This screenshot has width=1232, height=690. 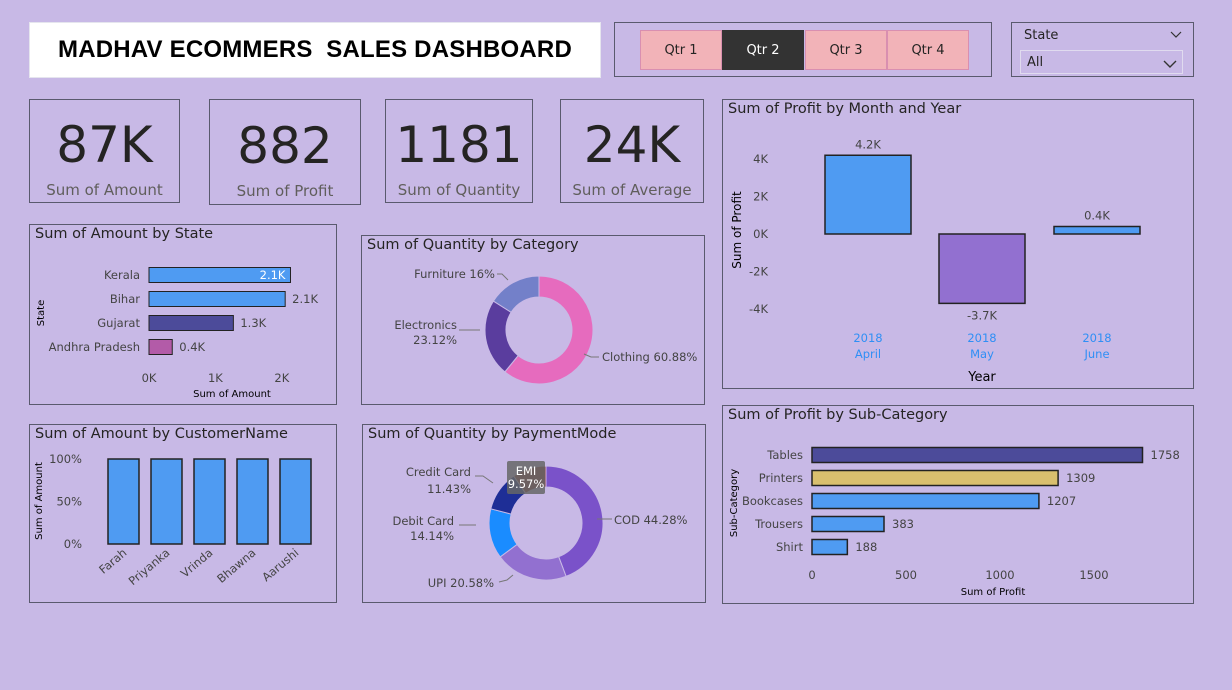 What do you see at coordinates (1093, 575) in the screenshot?
I see `tick-label: 1500` at bounding box center [1093, 575].